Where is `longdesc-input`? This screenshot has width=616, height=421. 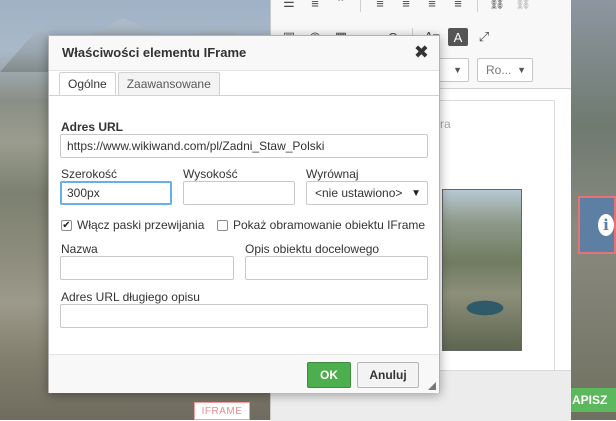 longdesc-input is located at coordinates (244, 316).